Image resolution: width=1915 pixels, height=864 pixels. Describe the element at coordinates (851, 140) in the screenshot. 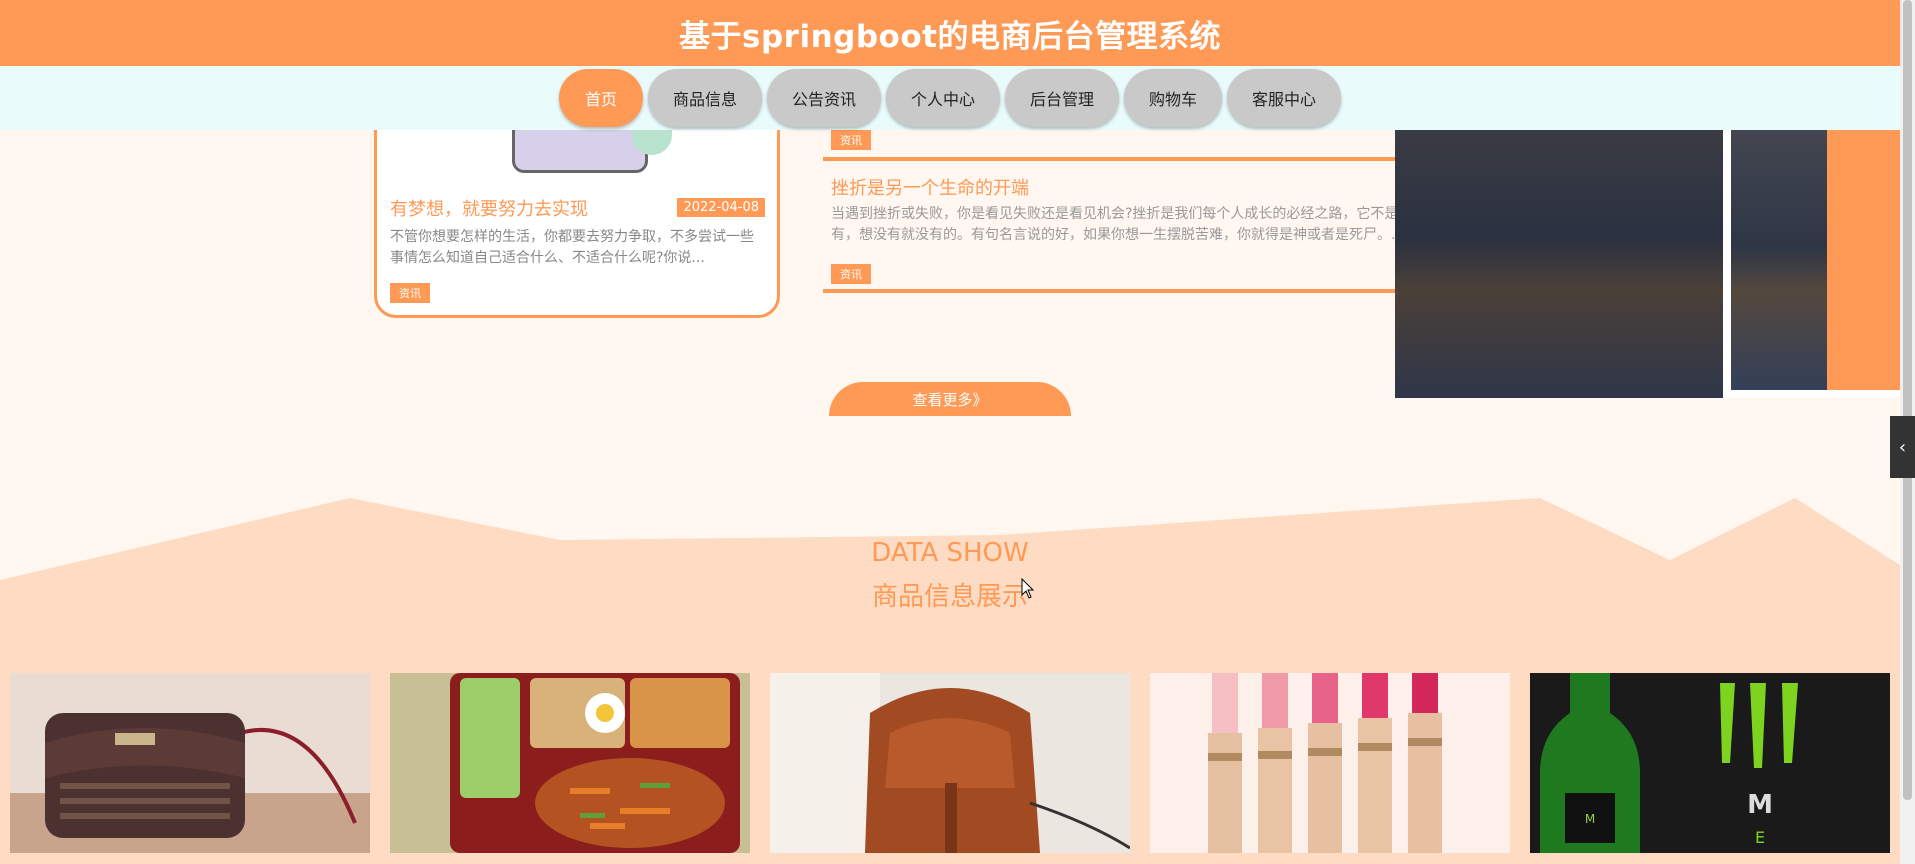

I see `news-tag: 资讯` at that location.